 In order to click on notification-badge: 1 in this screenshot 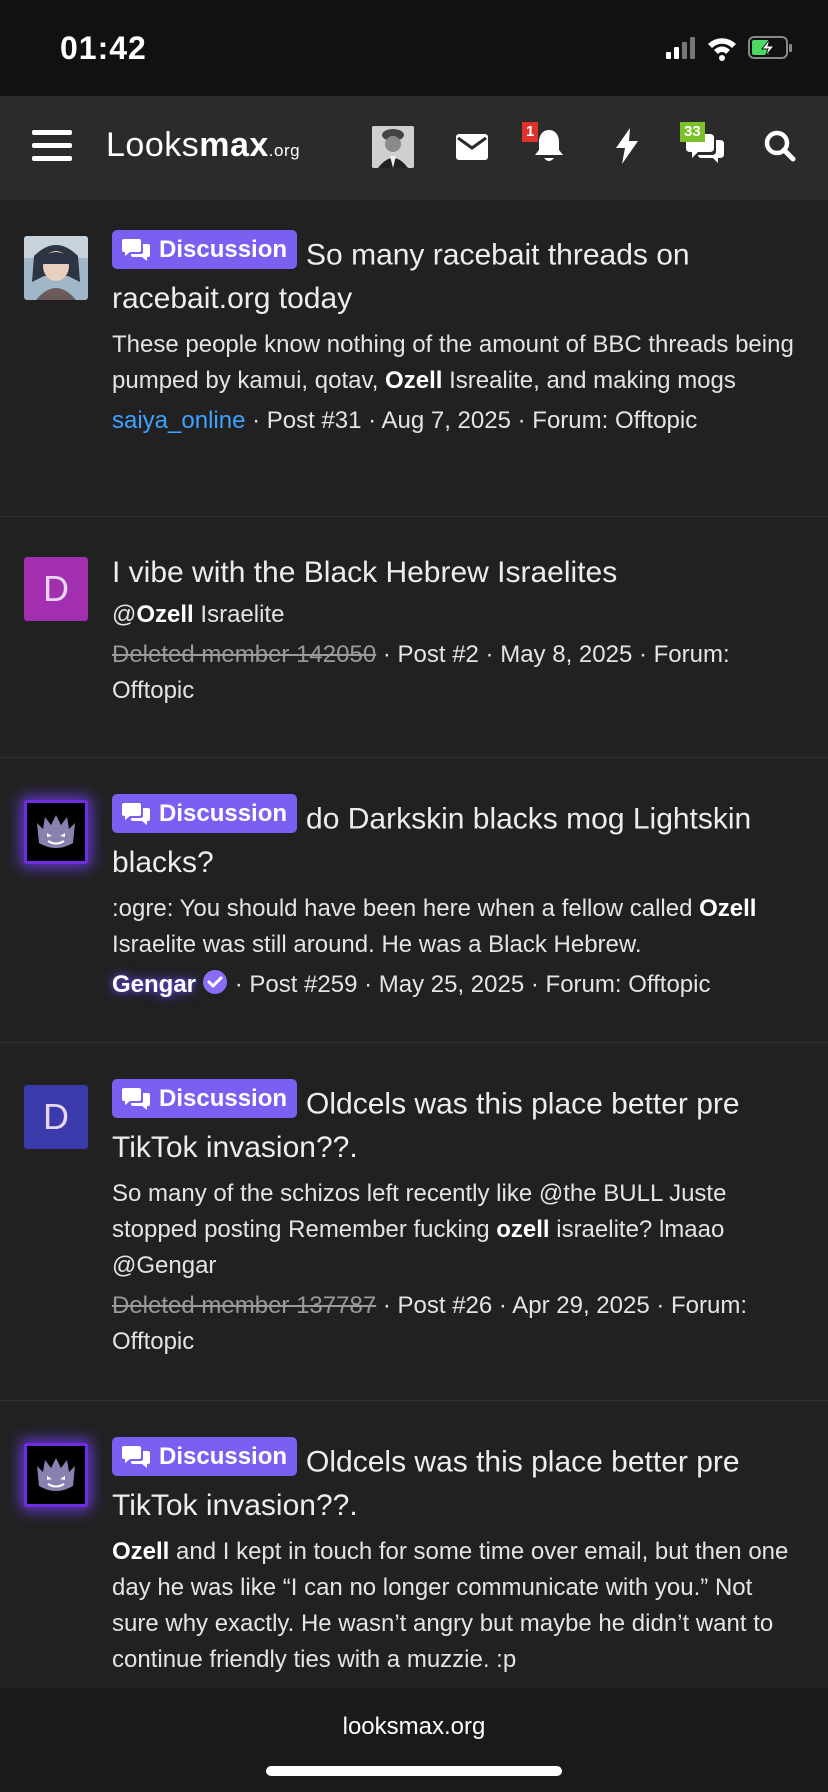, I will do `click(530, 132)`.